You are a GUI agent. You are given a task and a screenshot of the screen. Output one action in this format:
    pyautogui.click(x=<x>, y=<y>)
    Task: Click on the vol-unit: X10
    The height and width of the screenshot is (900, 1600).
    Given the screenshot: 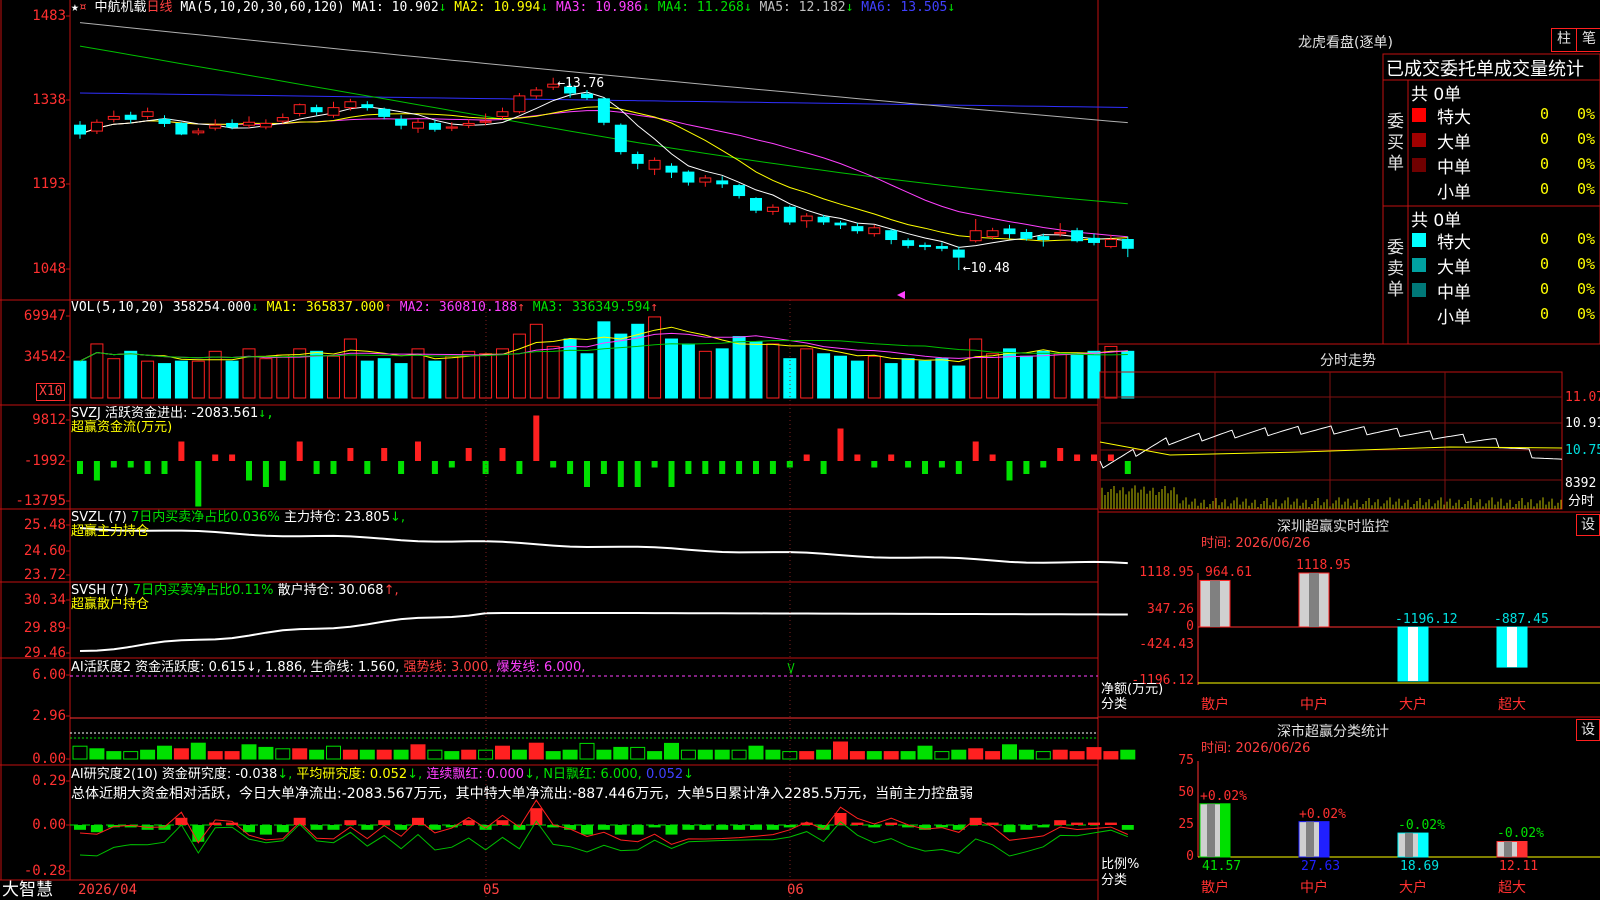 What is the action you would take?
    pyautogui.click(x=51, y=392)
    